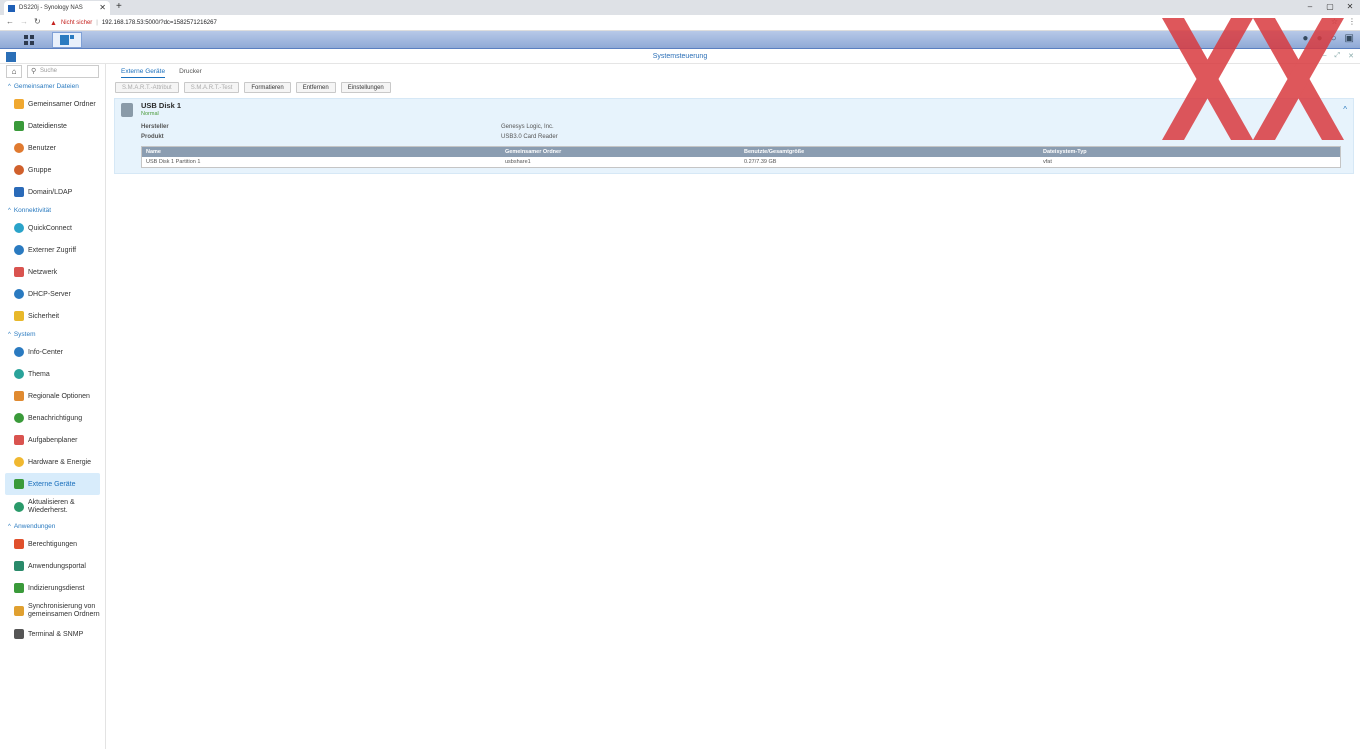  What do you see at coordinates (267, 87) in the screenshot?
I see `format-button: Formatieren` at bounding box center [267, 87].